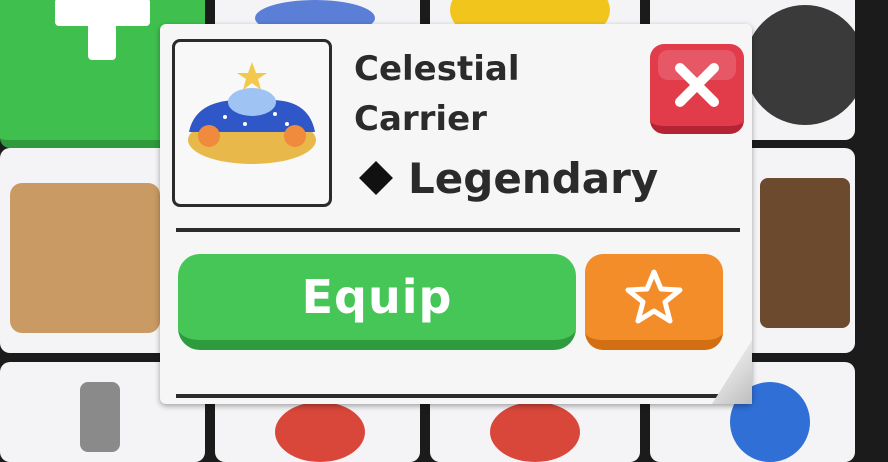  I want to click on inventory-tile-cart, so click(797, 250).